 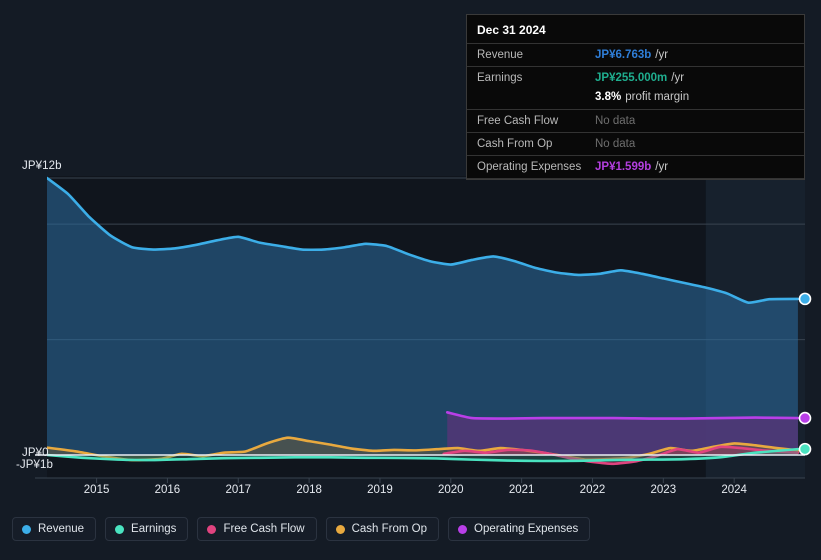 I want to click on tooltip-row-label: Earnings, so click(x=500, y=78).